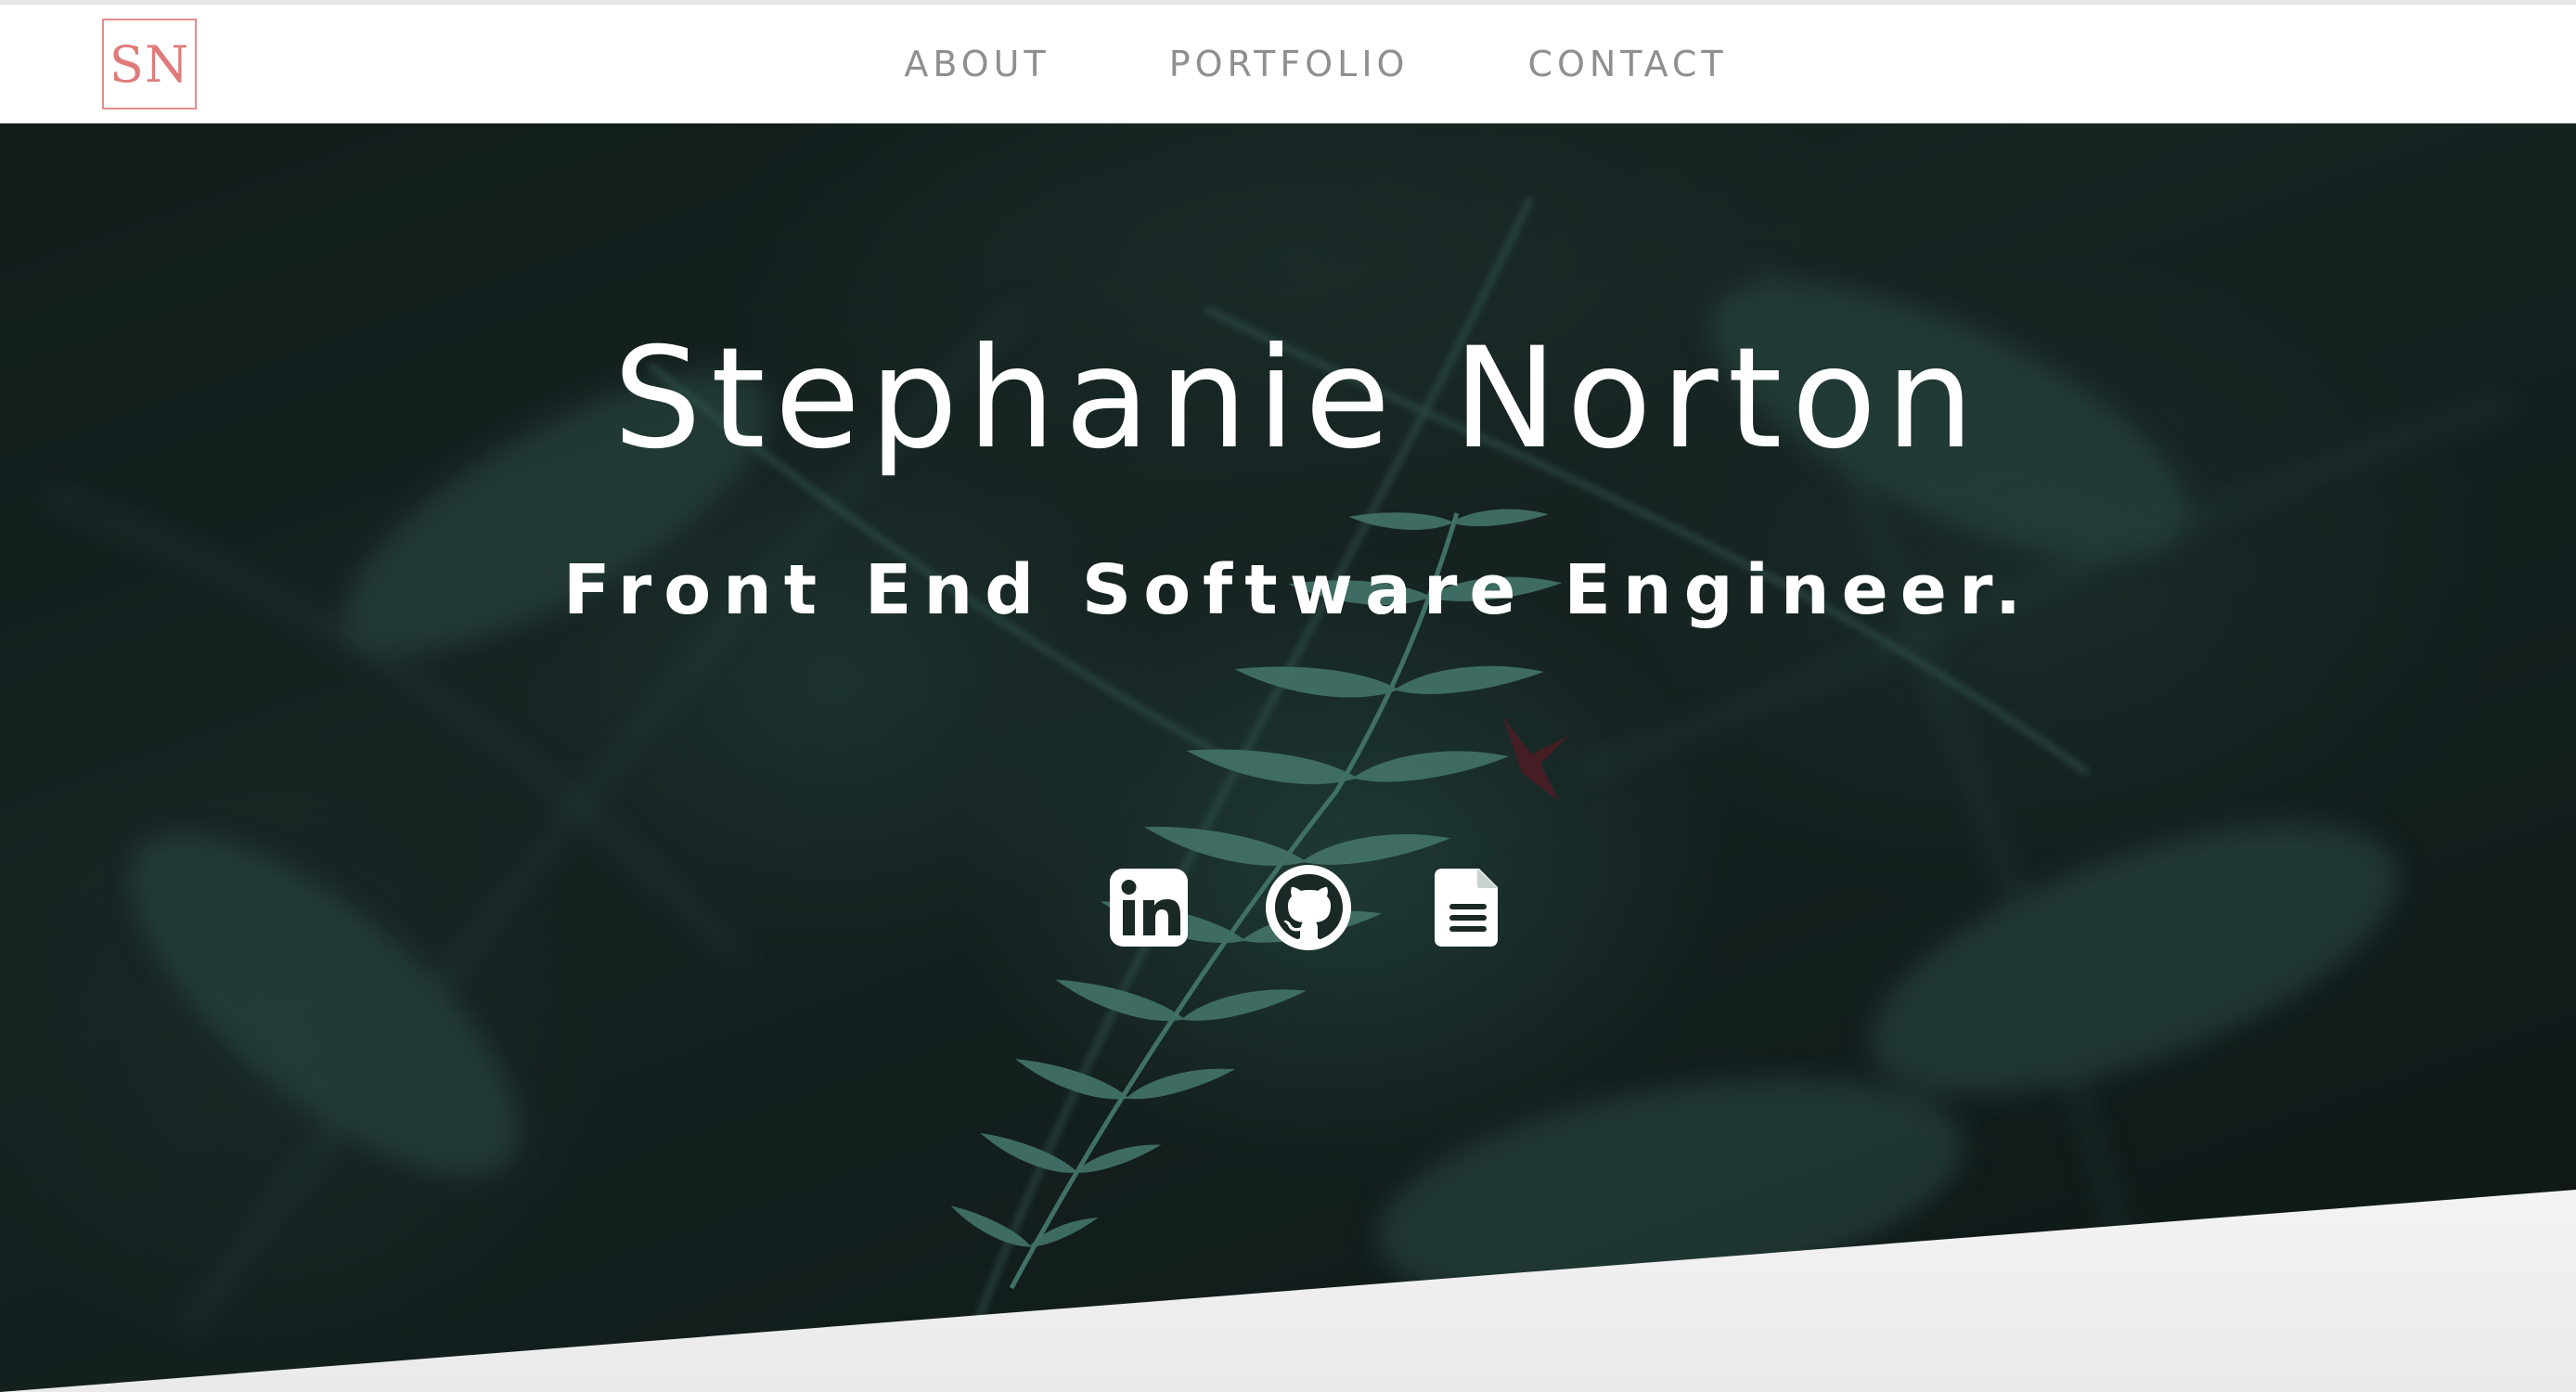 This screenshot has width=2576, height=1392. I want to click on linkedin-icon, so click(1149, 908).